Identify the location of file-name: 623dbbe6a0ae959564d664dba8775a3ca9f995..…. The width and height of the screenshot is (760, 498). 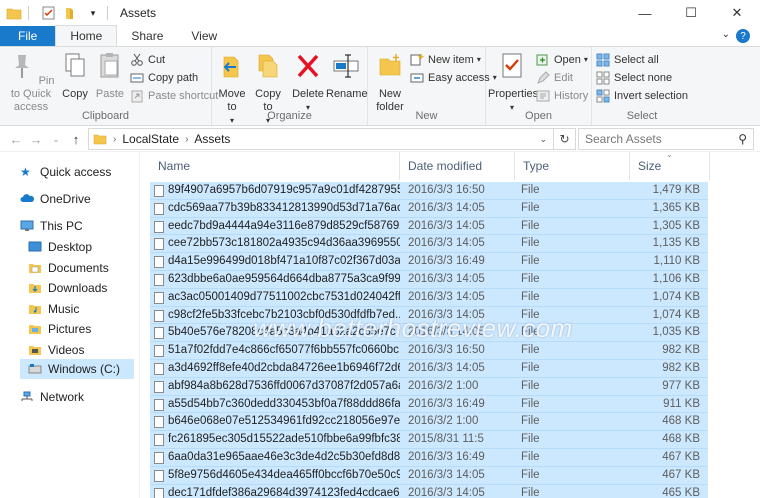
(284, 278).